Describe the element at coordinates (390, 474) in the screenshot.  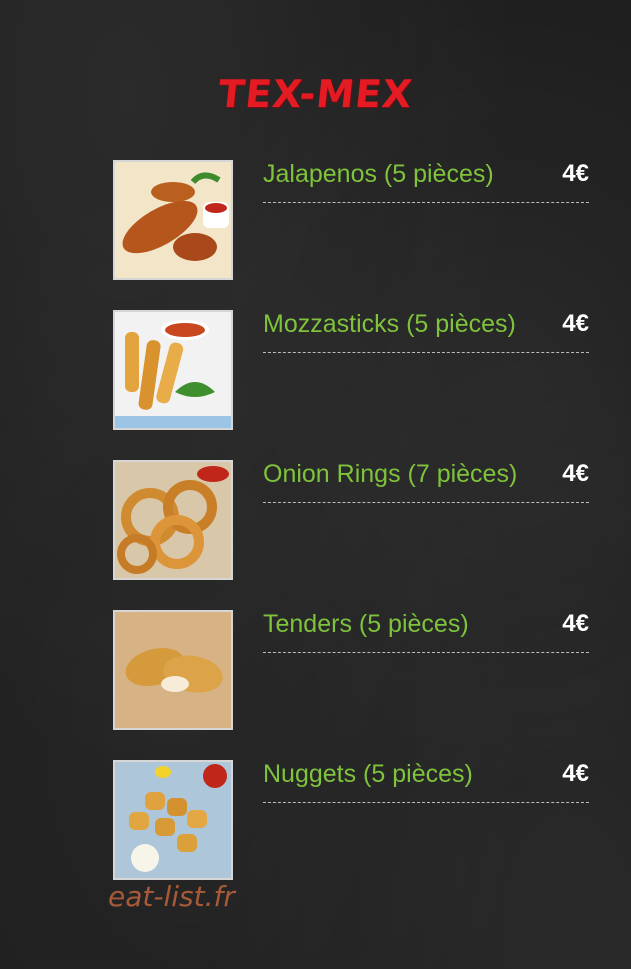
I see `item-name: Onion Rings (7 pièces)` at that location.